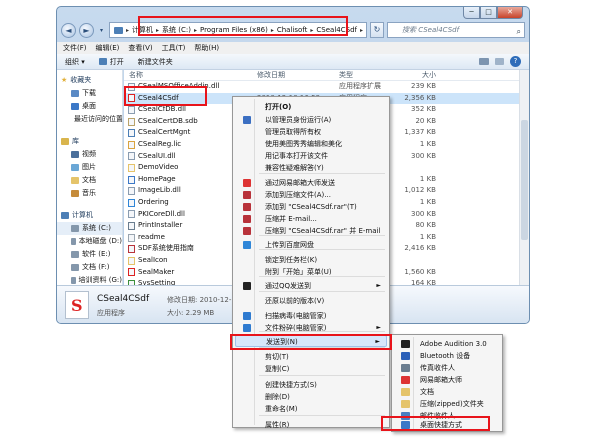 This screenshot has width=600, height=440. Describe the element at coordinates (311, 260) in the screenshot. I see `context-menu-item: 锁定到任务栏(K)` at that location.